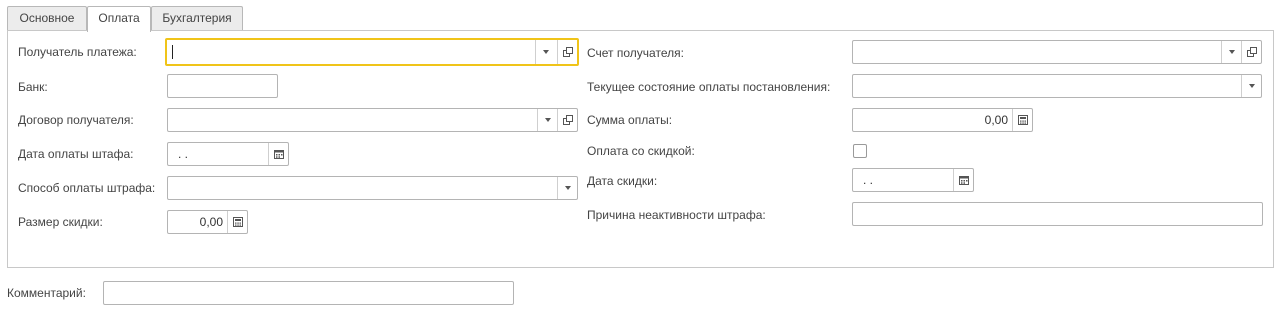  Describe the element at coordinates (996, 120) in the screenshot. I see `payment-amount-value: 0,00` at that location.